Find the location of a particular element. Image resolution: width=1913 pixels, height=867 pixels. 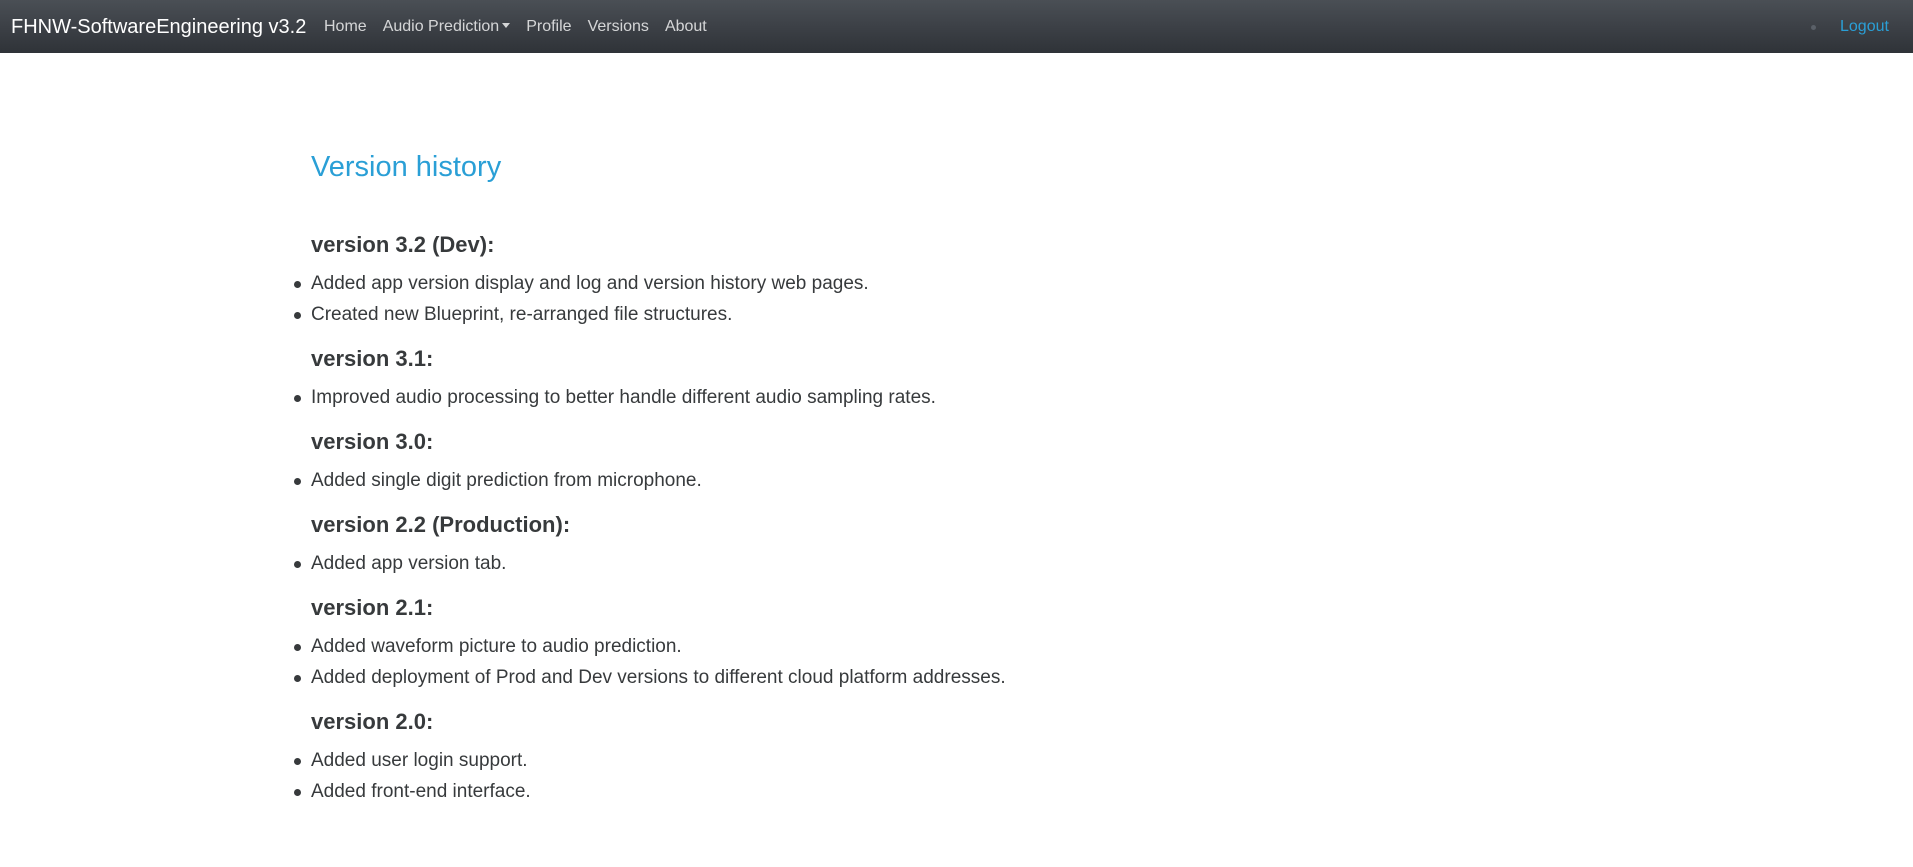

nav-link-profile-label: Profile is located at coordinates (549, 26).